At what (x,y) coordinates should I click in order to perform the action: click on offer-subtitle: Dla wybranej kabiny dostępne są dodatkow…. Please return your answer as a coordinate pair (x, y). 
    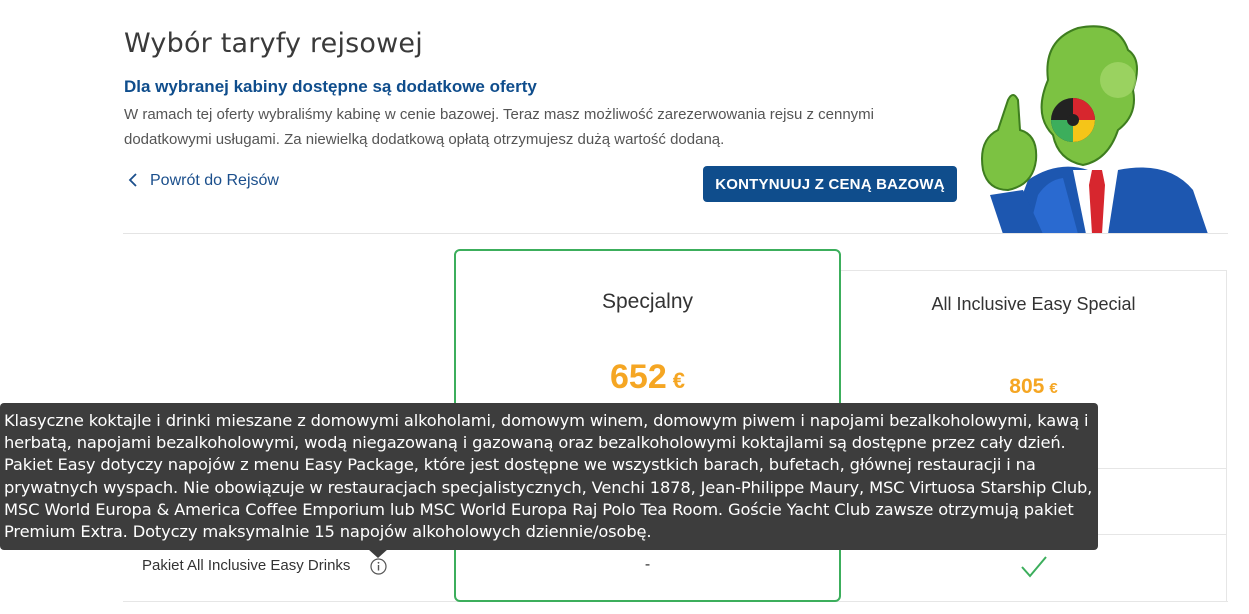
    Looking at the image, I should click on (330, 86).